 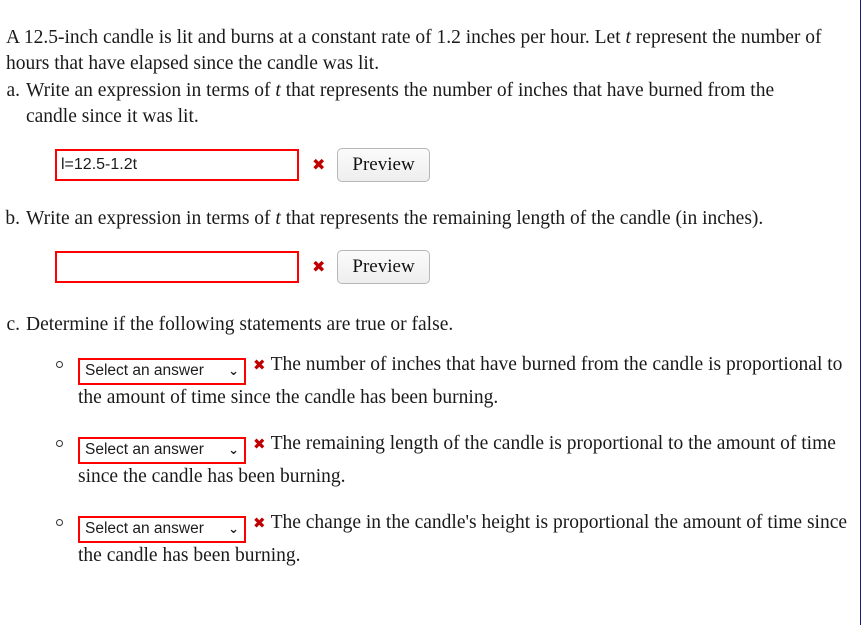 What do you see at coordinates (457, 165) in the screenshot?
I see `part-a-answer-row: ✖ Preview` at bounding box center [457, 165].